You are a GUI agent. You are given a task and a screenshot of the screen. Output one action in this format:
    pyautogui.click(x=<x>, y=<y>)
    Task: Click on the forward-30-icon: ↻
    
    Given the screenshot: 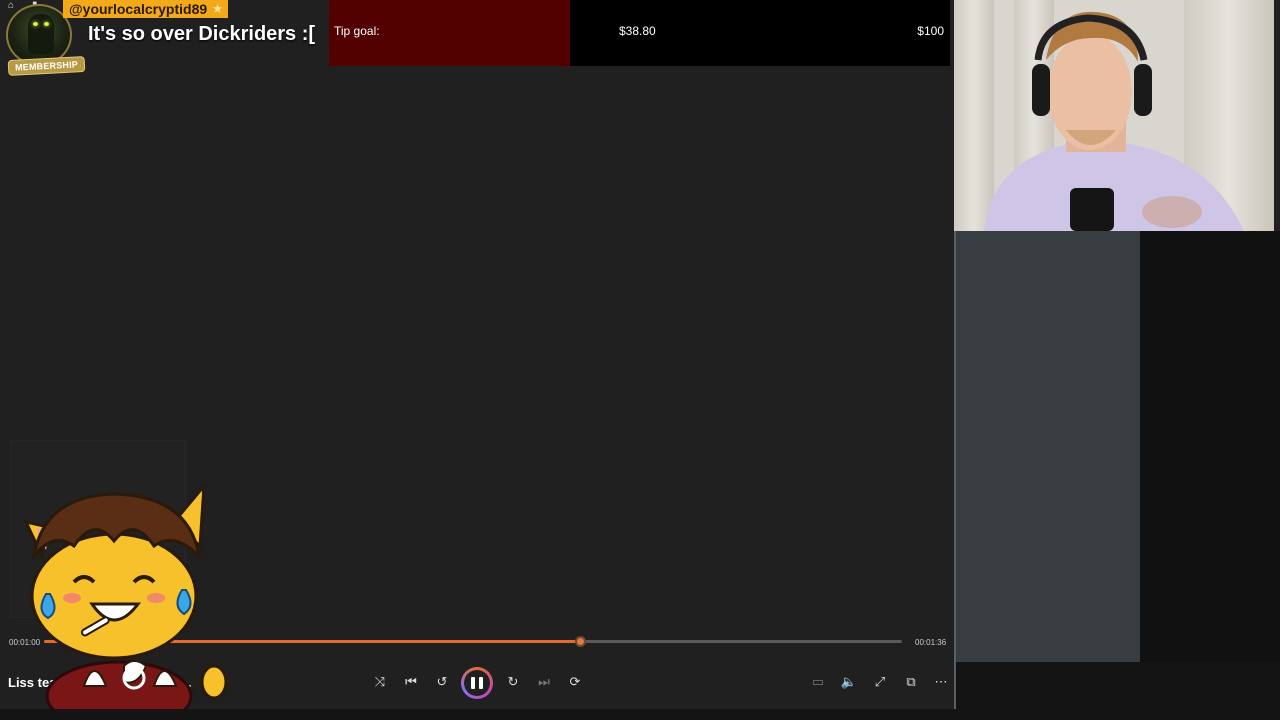 What is the action you would take?
    pyautogui.click(x=513, y=682)
    